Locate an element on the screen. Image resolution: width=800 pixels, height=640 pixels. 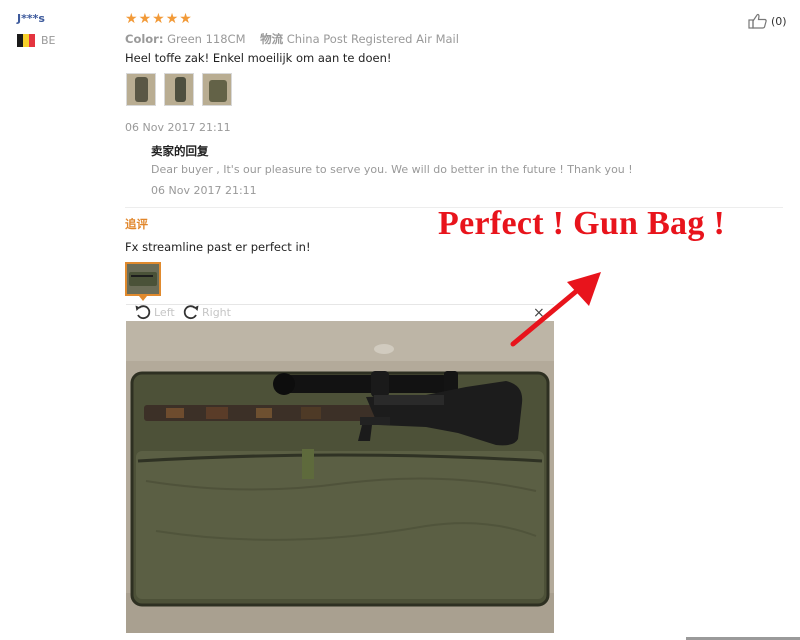
seller-reply-date: 06 Nov 2017 21:11 is located at coordinates (204, 190).